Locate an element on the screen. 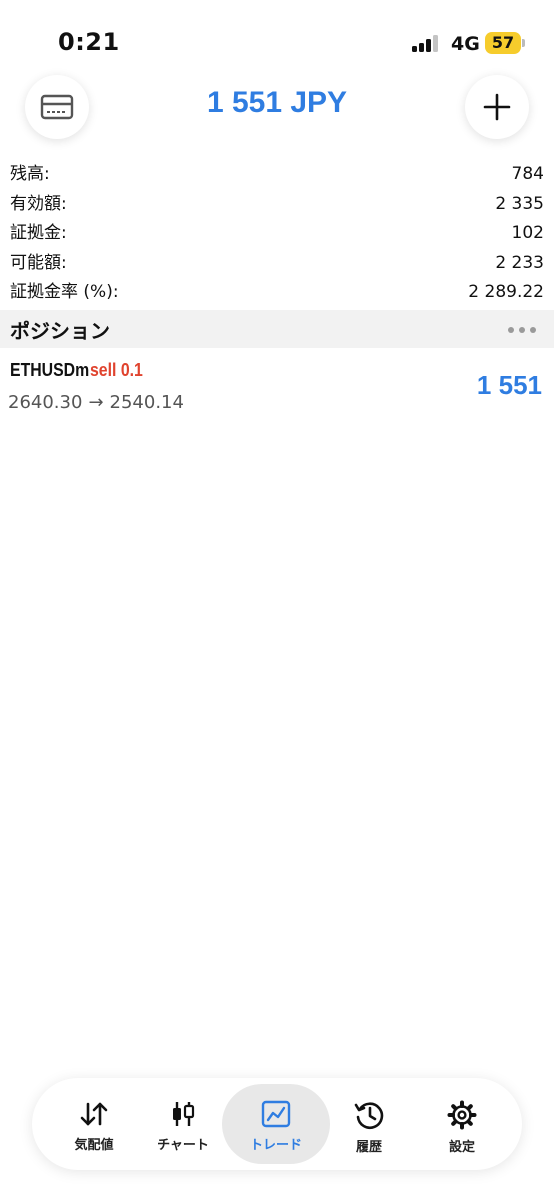 The height and width of the screenshot is (1200, 554). more-dots-icon is located at coordinates (522, 330).